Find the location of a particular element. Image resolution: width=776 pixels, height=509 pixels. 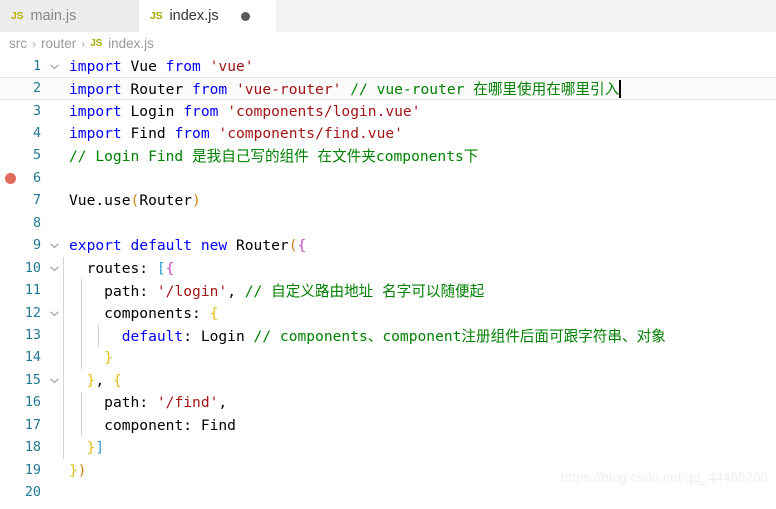

tab-label: index.js is located at coordinates (194, 16).